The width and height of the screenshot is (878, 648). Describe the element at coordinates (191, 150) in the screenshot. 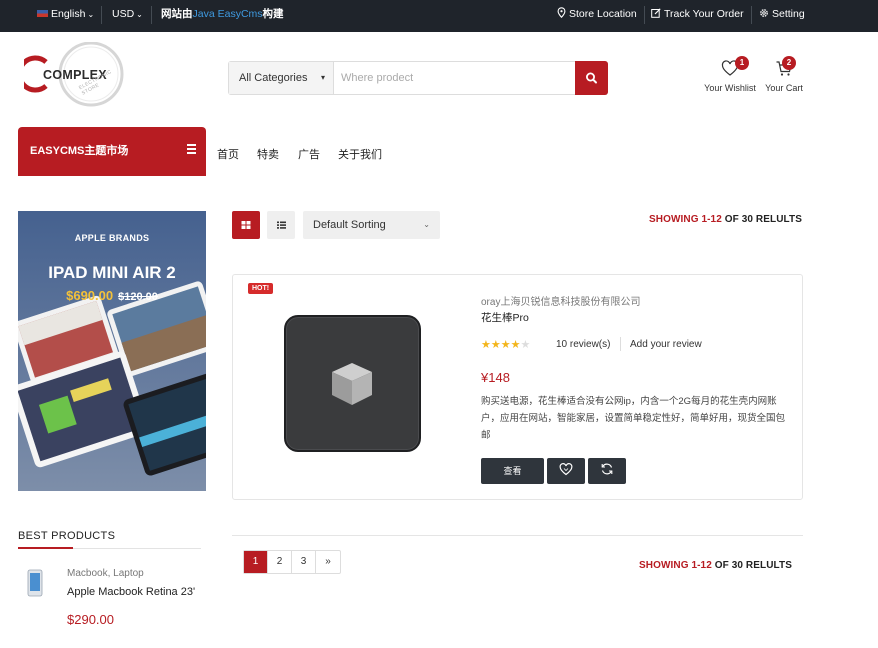

I see `hamburger-icon` at that location.